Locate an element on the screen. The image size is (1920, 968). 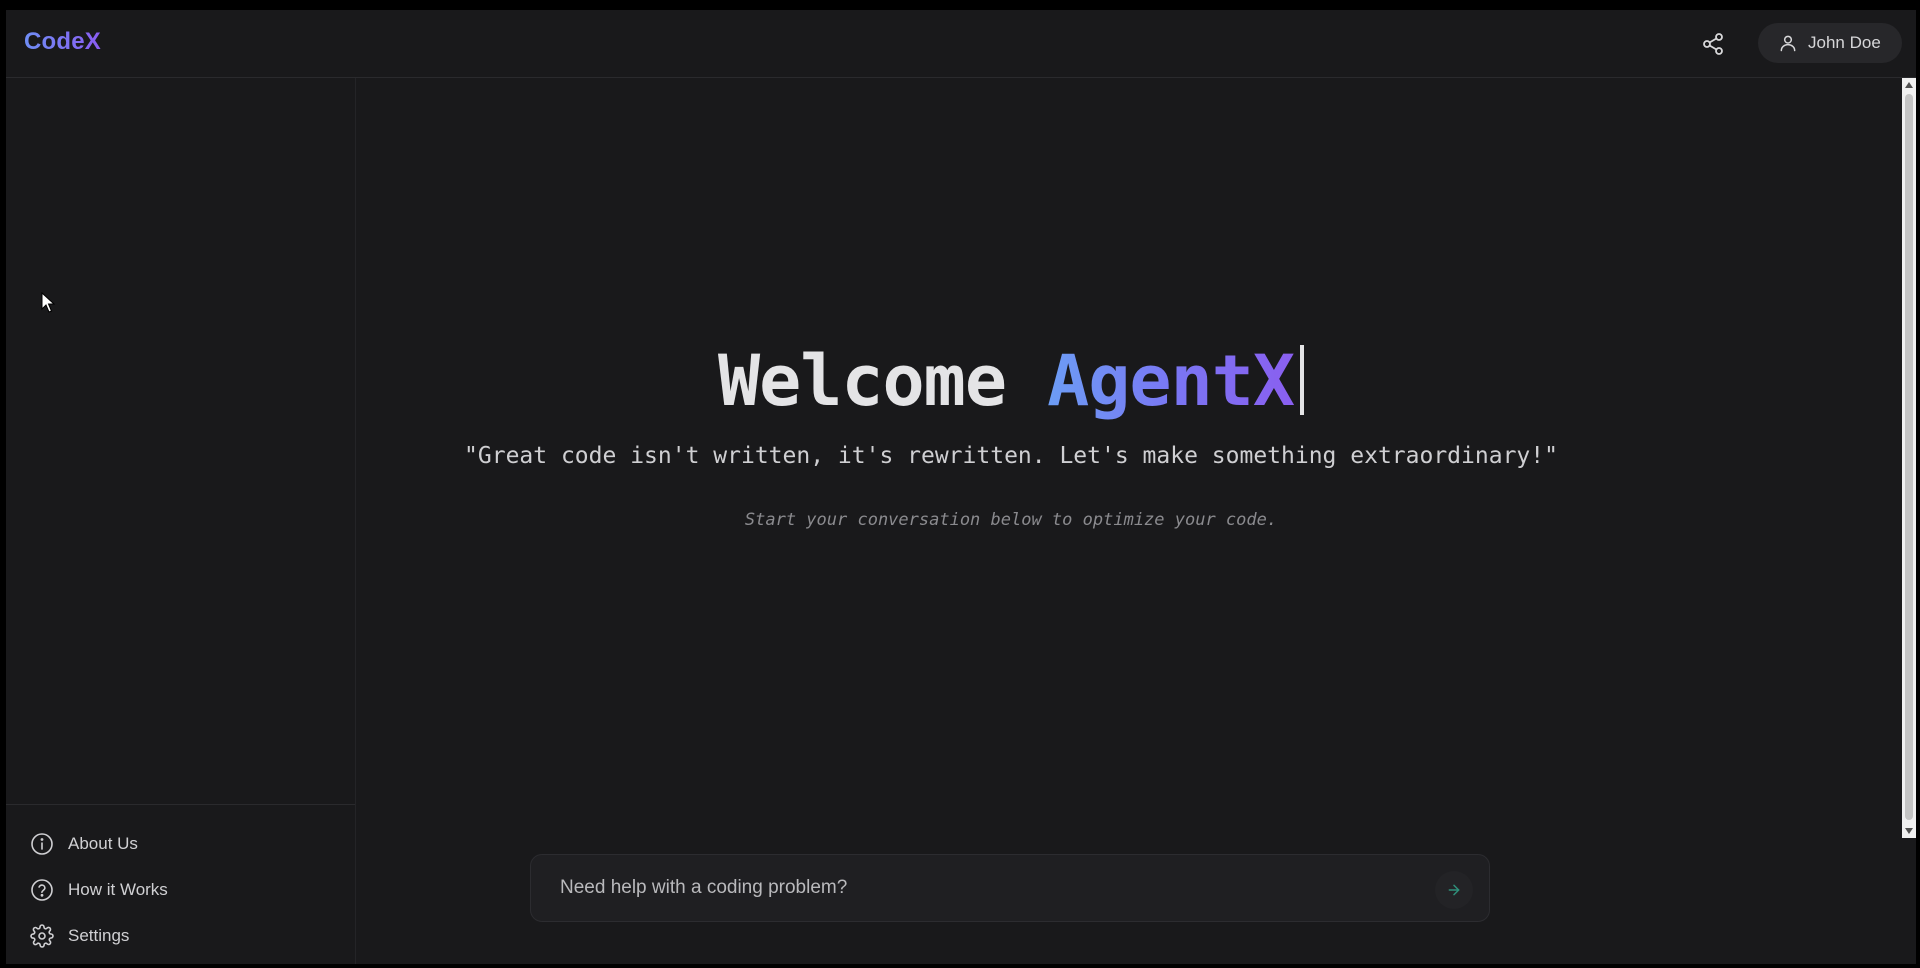
user-icon is located at coordinates (1788, 43).